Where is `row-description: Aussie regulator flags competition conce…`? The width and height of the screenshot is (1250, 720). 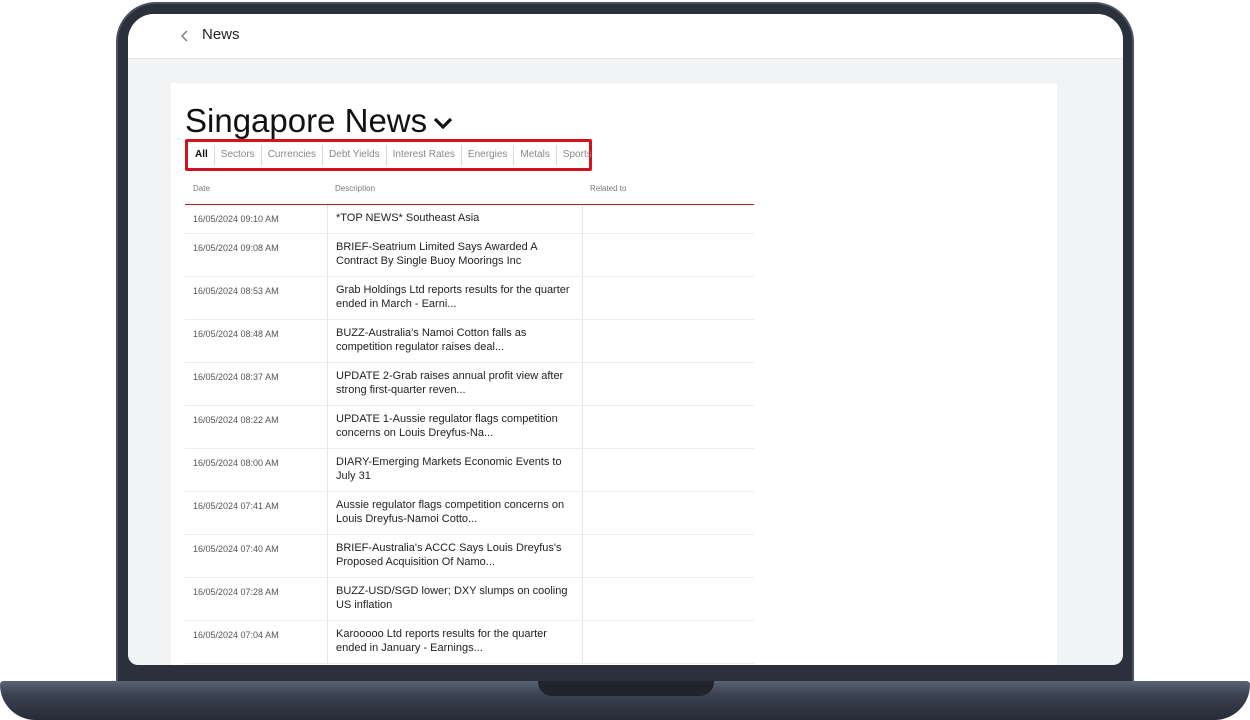
row-description: Aussie regulator flags competition conce… is located at coordinates (455, 513).